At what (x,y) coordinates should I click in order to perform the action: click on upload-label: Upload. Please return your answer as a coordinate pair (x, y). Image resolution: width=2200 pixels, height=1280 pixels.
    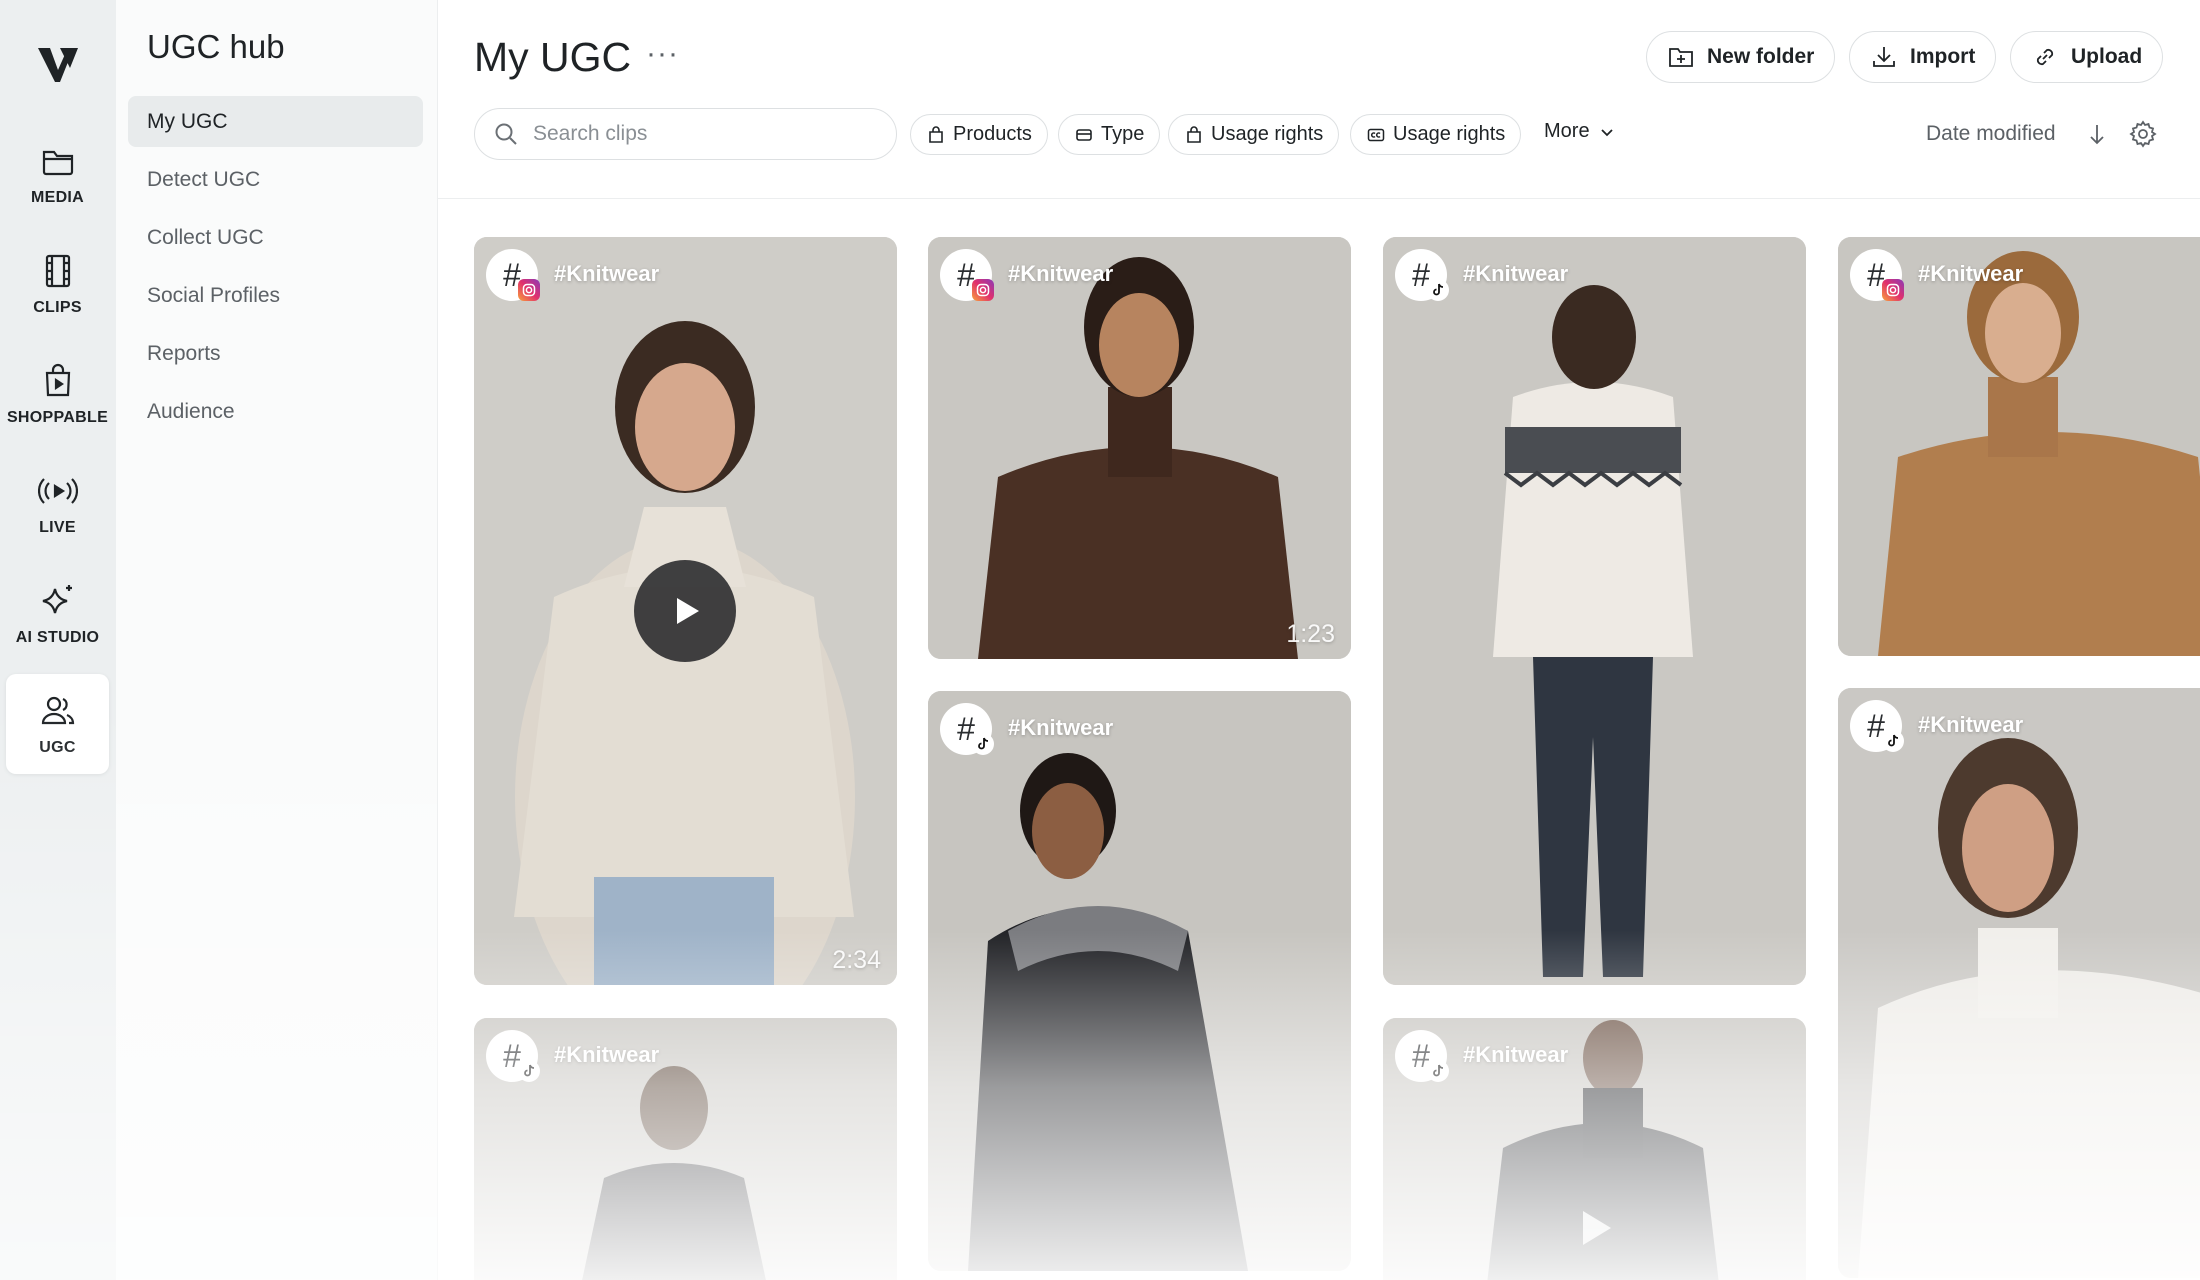
    Looking at the image, I should click on (2107, 56).